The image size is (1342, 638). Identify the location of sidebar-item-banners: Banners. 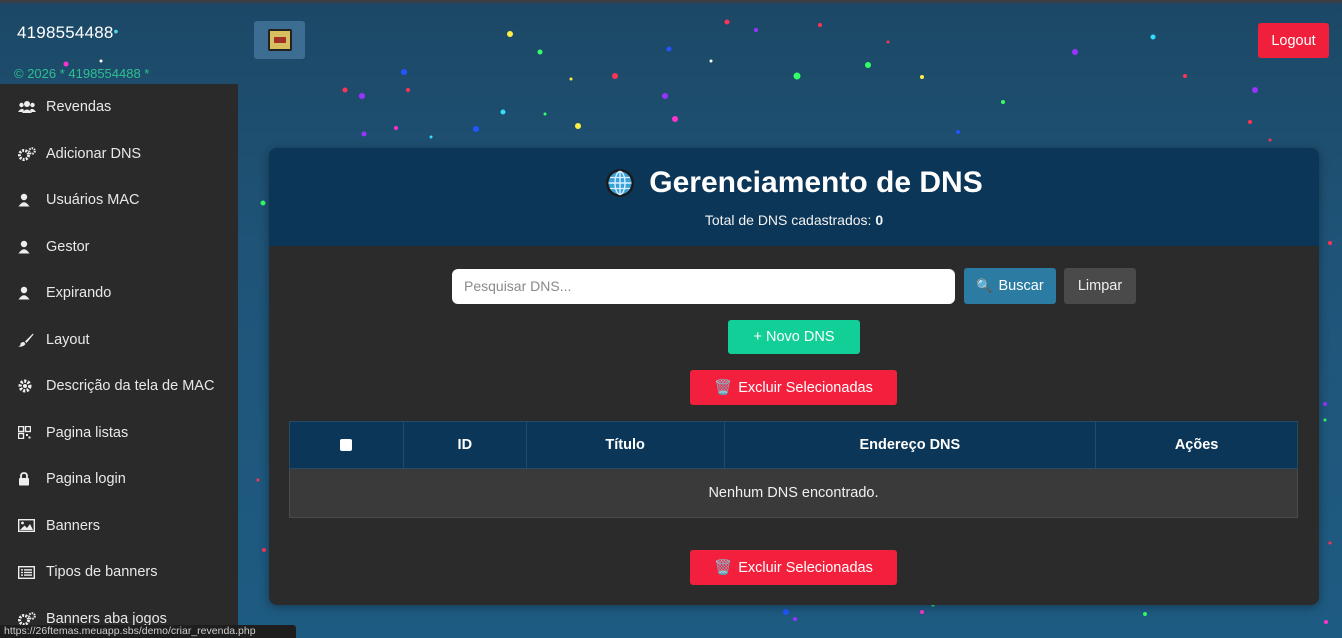
(119, 526).